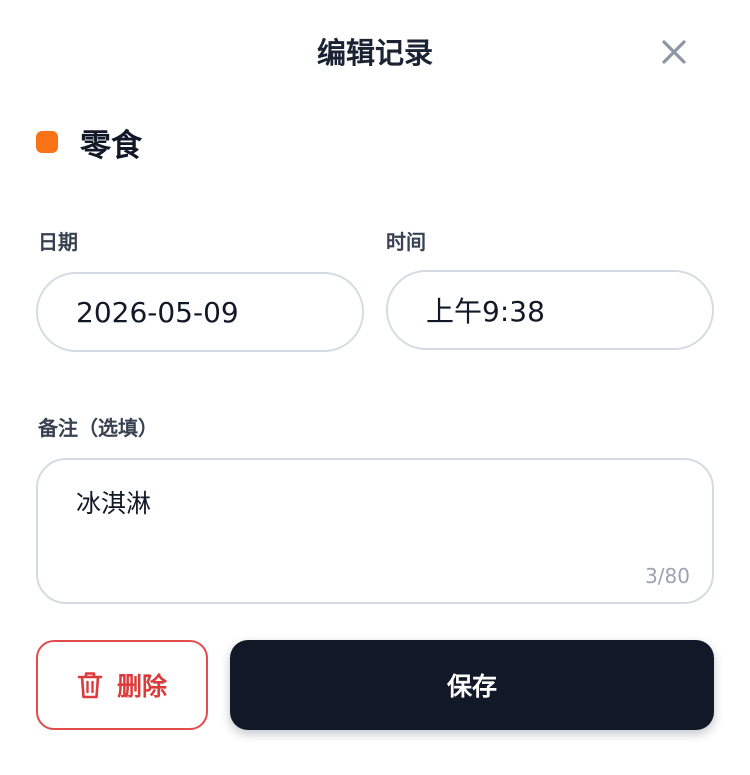 The width and height of the screenshot is (750, 775). Describe the element at coordinates (157, 312) in the screenshot. I see `date-value: 2026-05-09` at that location.